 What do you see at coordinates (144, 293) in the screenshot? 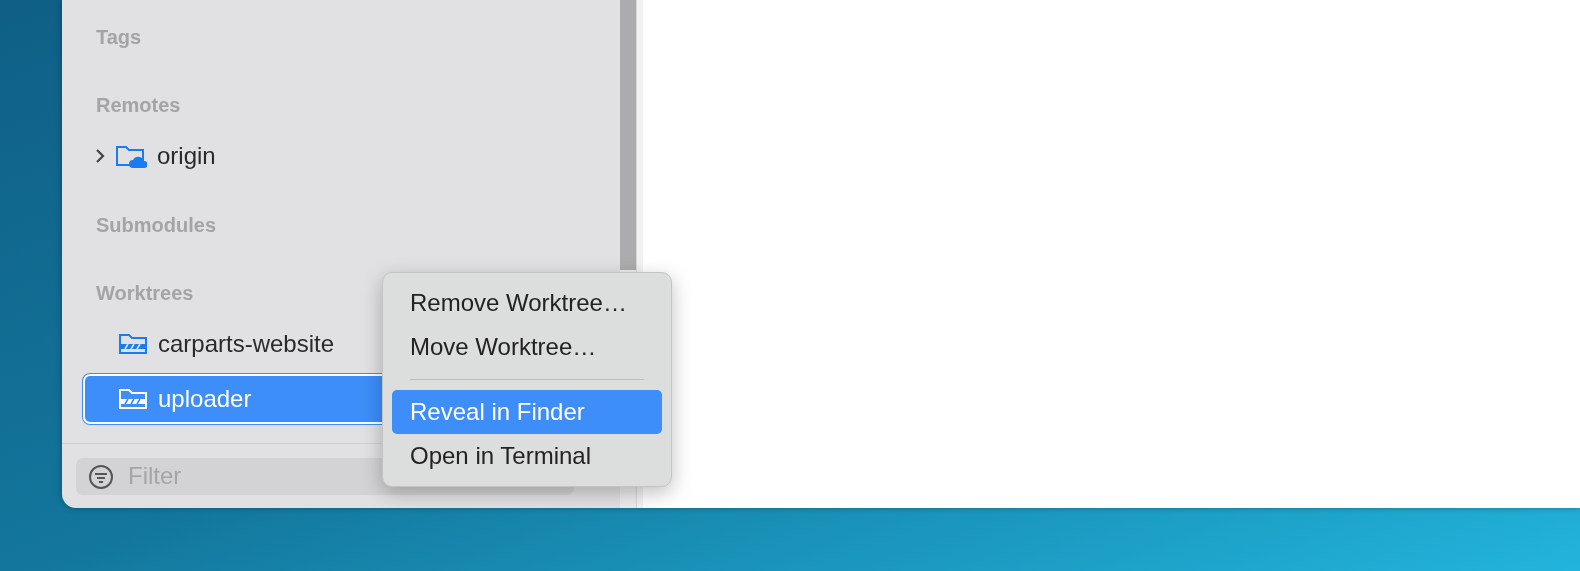
I see `section-header: Worktrees` at bounding box center [144, 293].